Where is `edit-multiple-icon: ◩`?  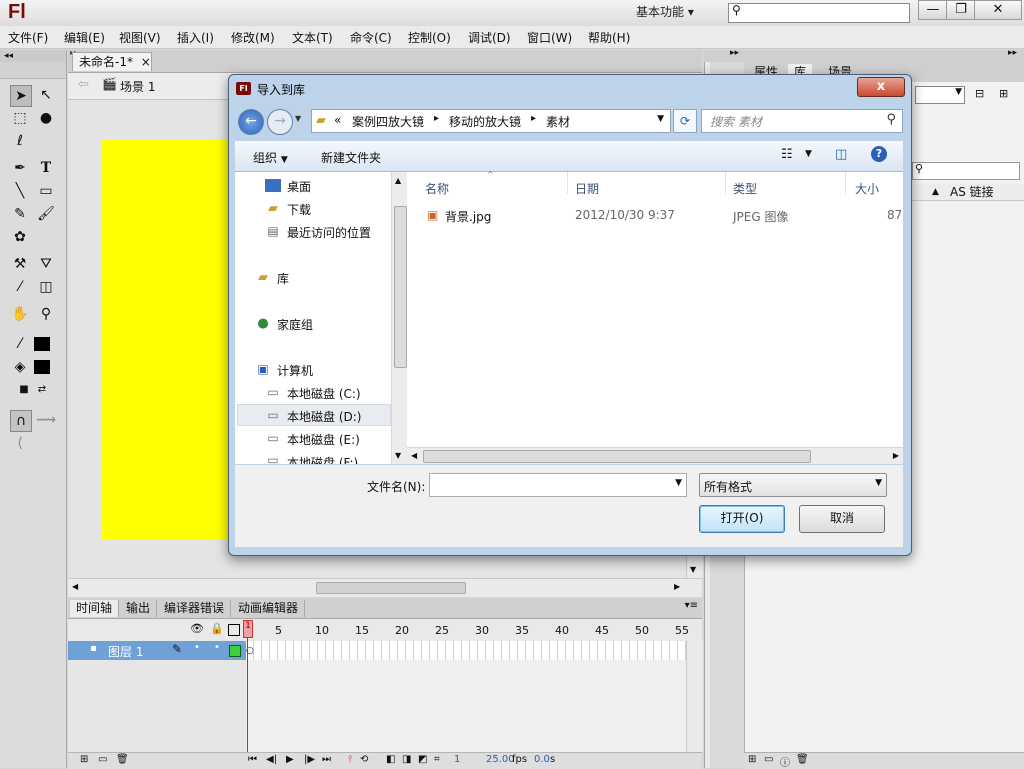
edit-multiple-icon: ◩ is located at coordinates (422, 759).